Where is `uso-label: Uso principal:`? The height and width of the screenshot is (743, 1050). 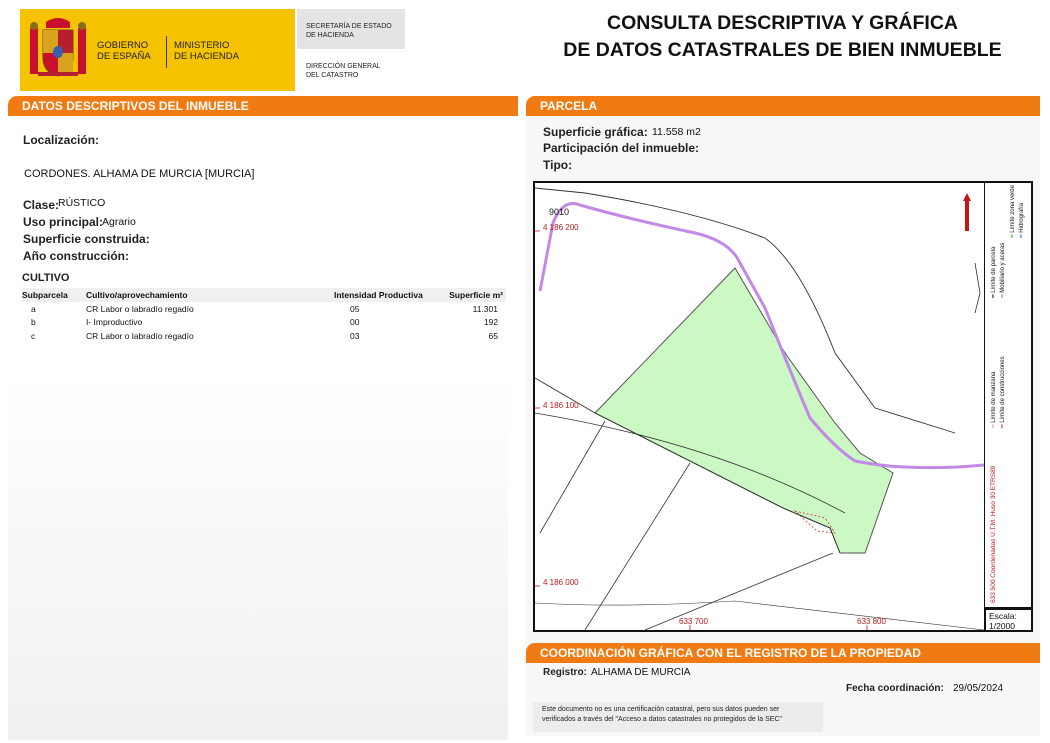 uso-label: Uso principal: is located at coordinates (63, 222).